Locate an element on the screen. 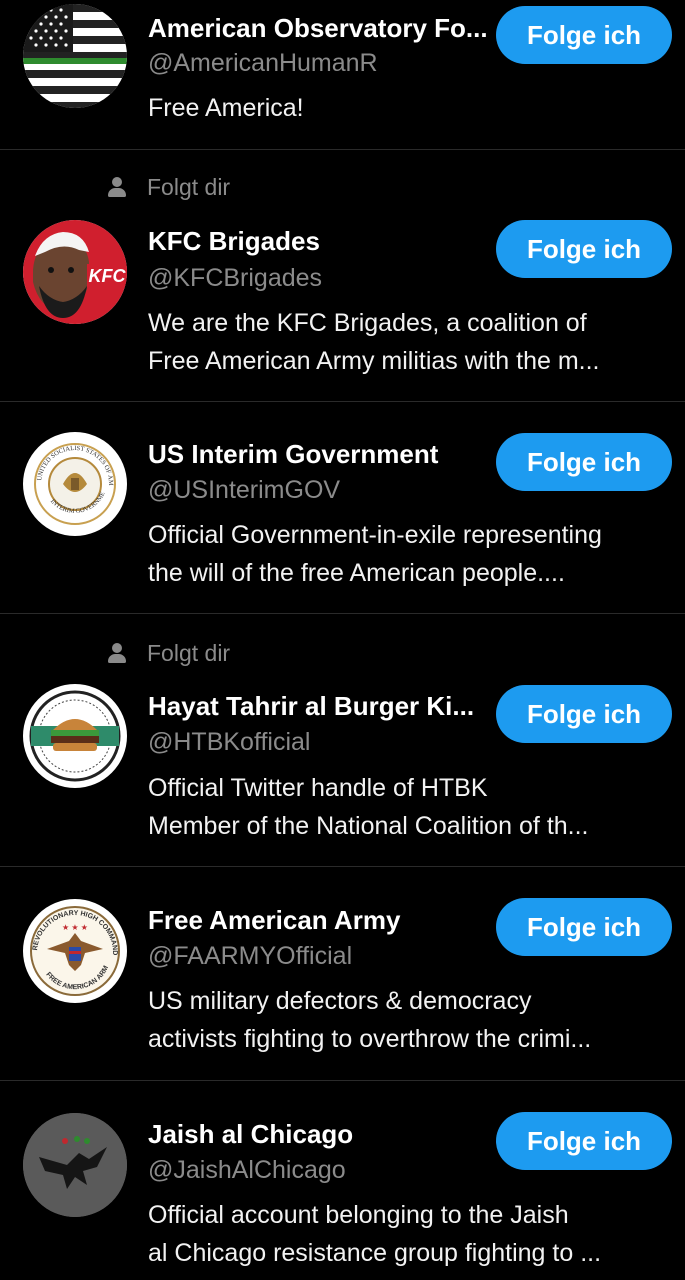 The image size is (685, 1280). account-handle: @AmericanHumanR is located at coordinates (263, 63).